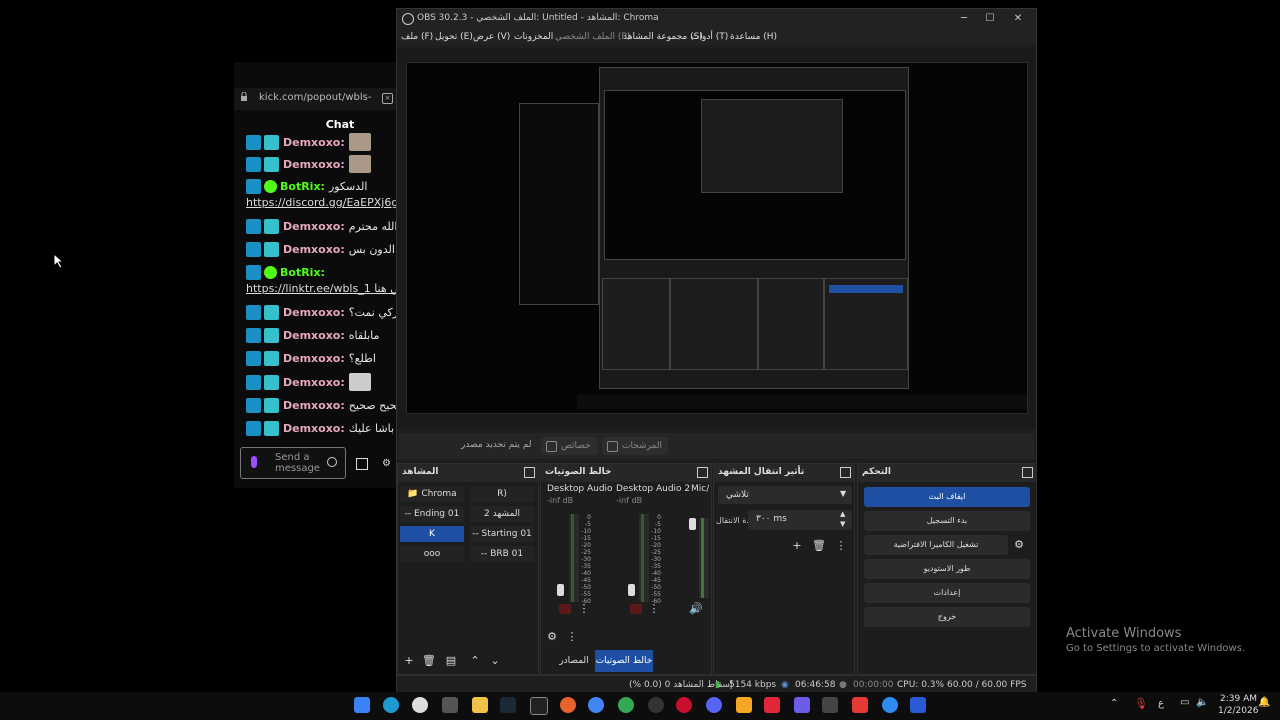 Image resolution: width=1280 pixels, height=720 pixels. What do you see at coordinates (947, 497) in the screenshot?
I see `stop-streaming-button: ايقاف البث` at bounding box center [947, 497].